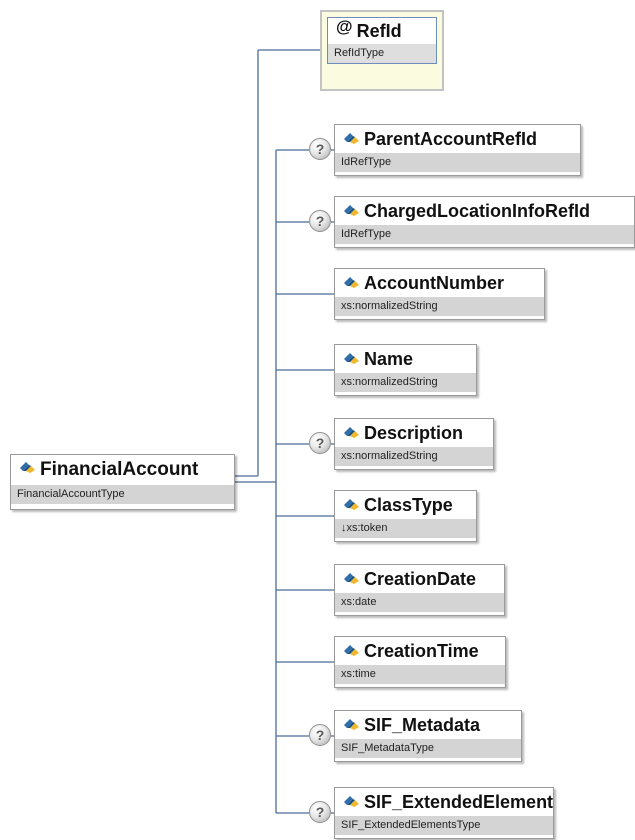 The image size is (635, 840). What do you see at coordinates (428, 748) in the screenshot?
I see `element-type: SIF_MetadataType` at bounding box center [428, 748].